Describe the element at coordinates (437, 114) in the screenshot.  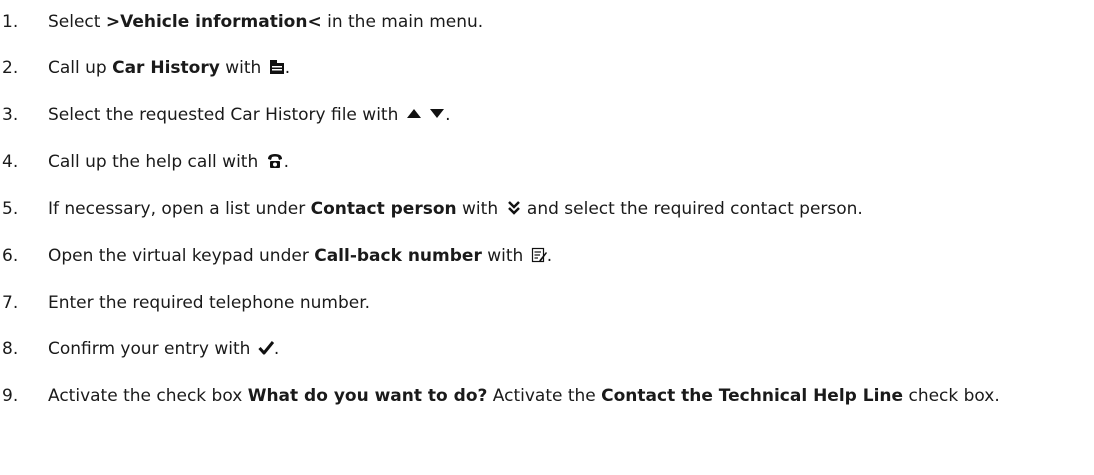
I see `arrow-down-icon` at that location.